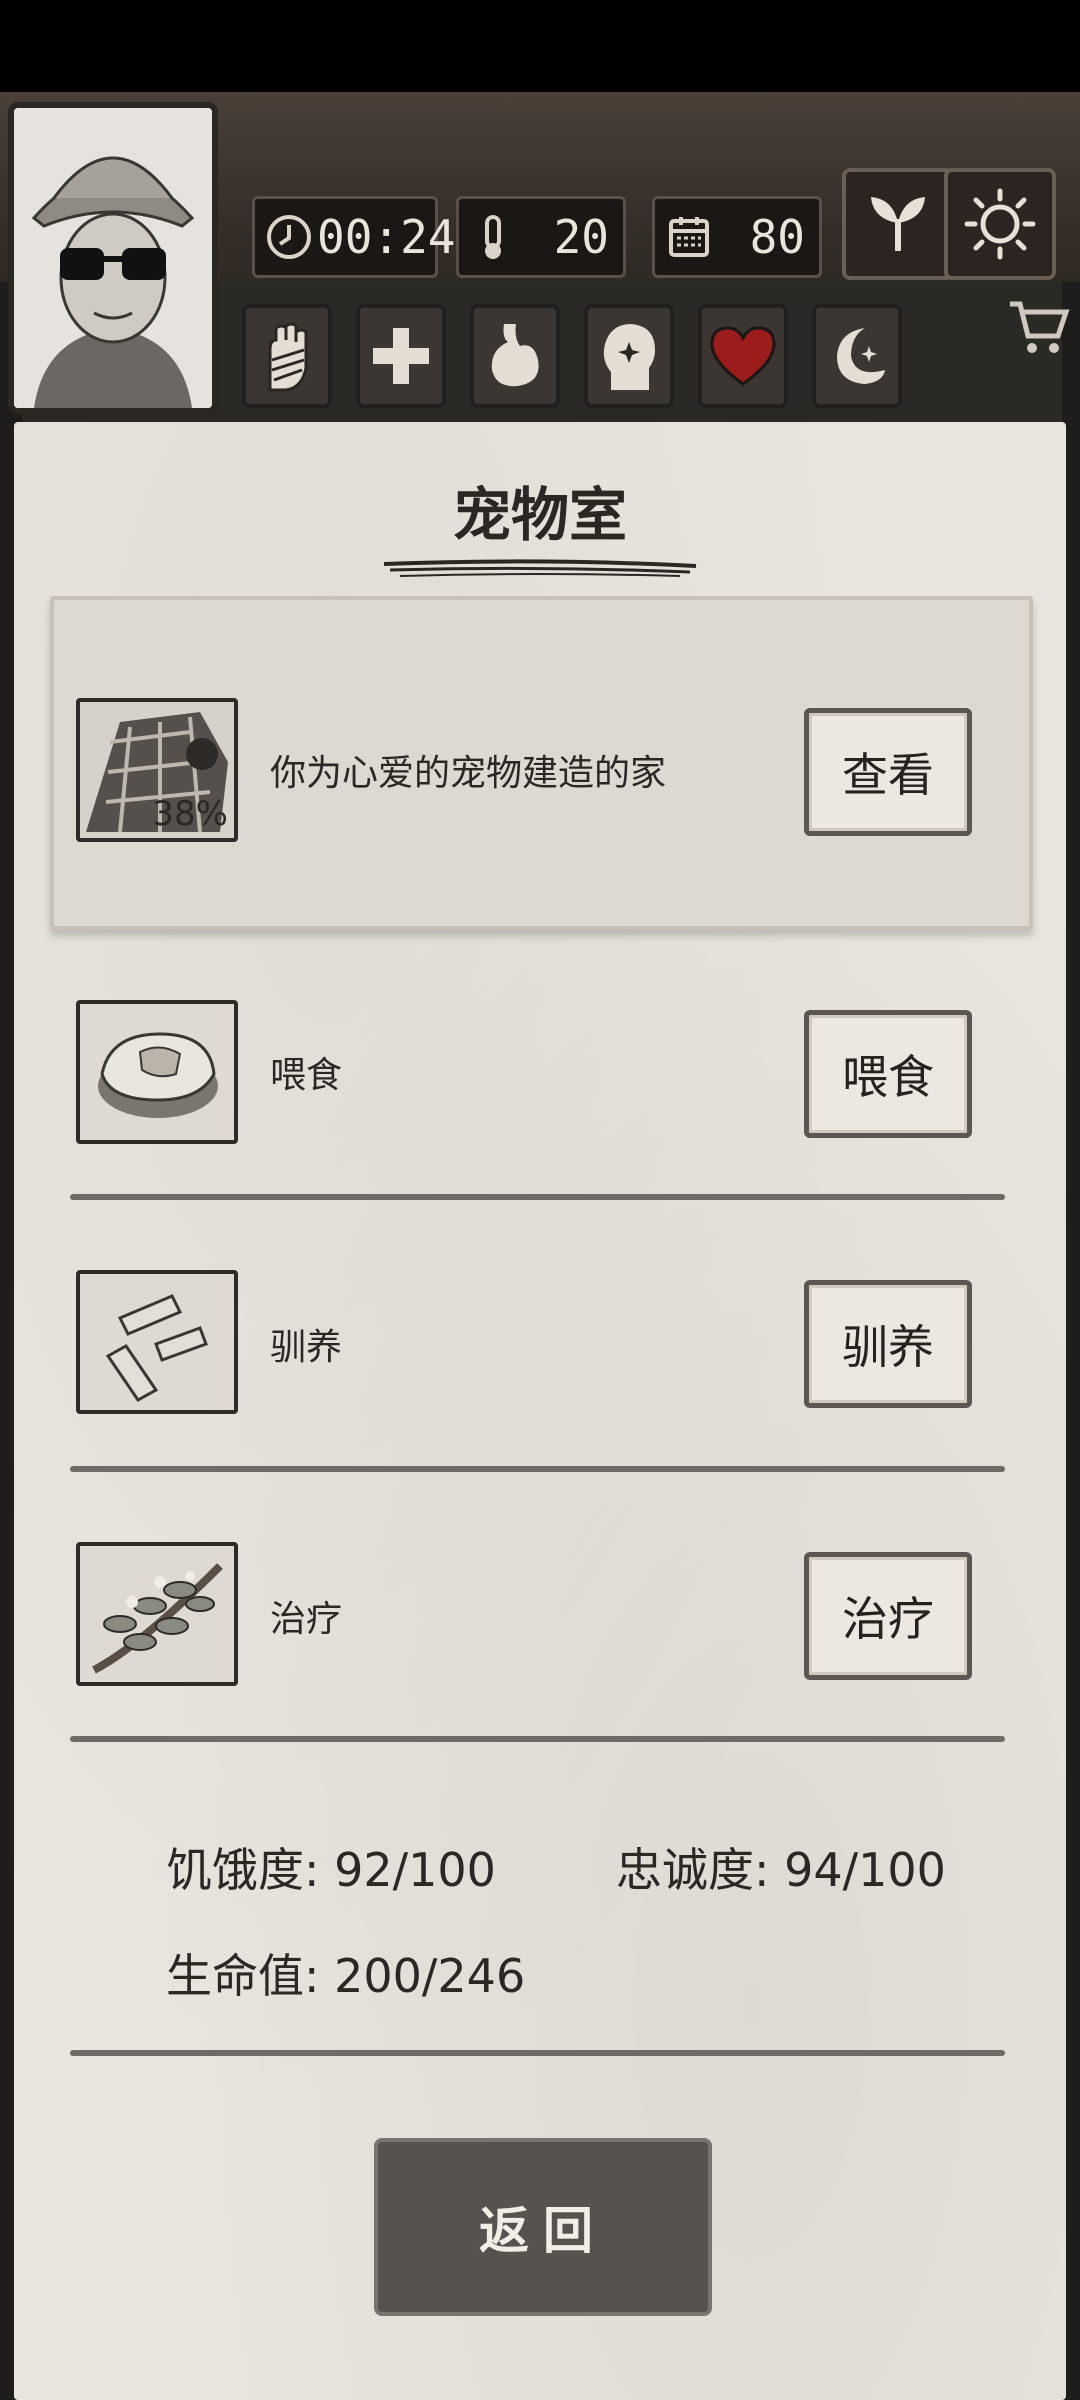  Describe the element at coordinates (888, 1616) in the screenshot. I see `treat-button: 治疗` at that location.